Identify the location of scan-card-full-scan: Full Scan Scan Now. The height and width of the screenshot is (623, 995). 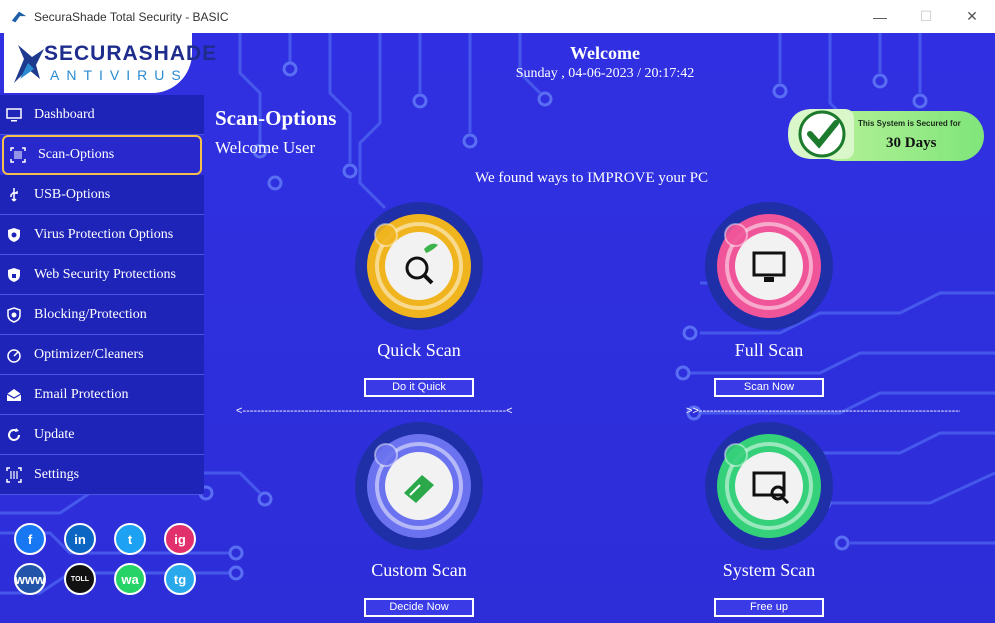
(769, 299).